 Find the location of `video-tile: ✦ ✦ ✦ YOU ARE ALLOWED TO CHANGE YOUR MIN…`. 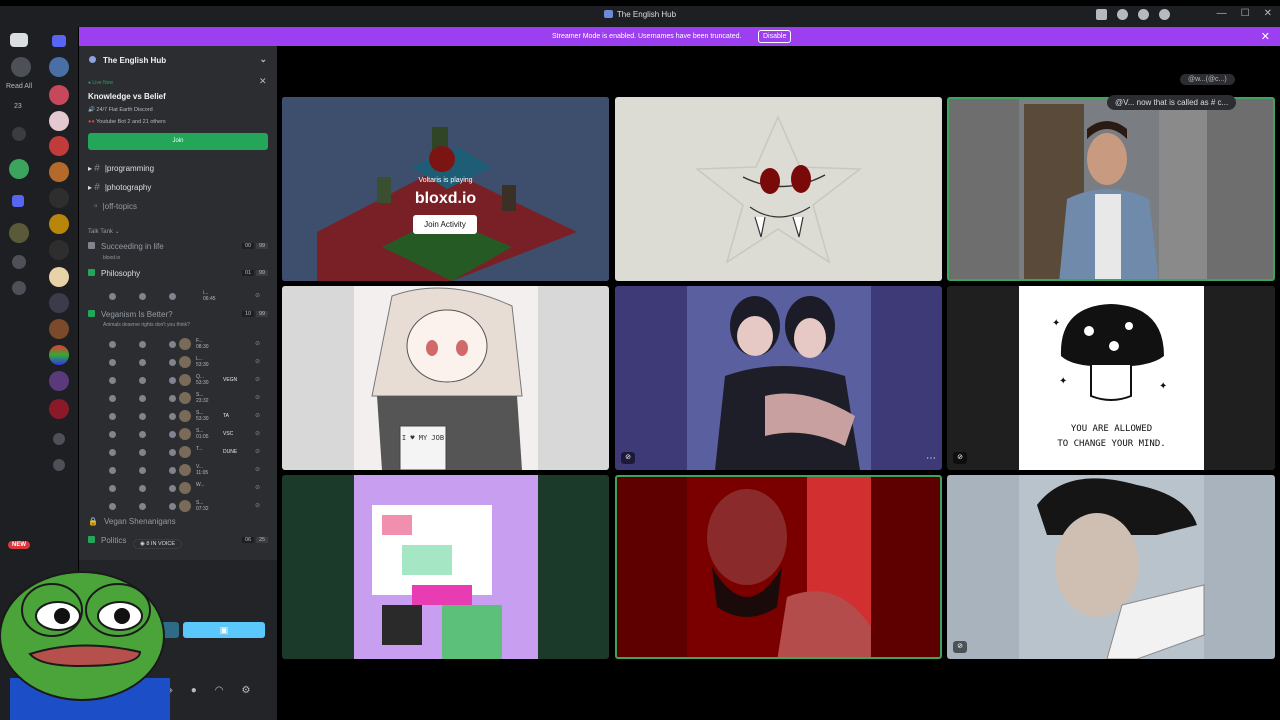

video-tile: ✦ ✦ ✦ YOU ARE ALLOWED TO CHANGE YOUR MIN… is located at coordinates (1111, 378).